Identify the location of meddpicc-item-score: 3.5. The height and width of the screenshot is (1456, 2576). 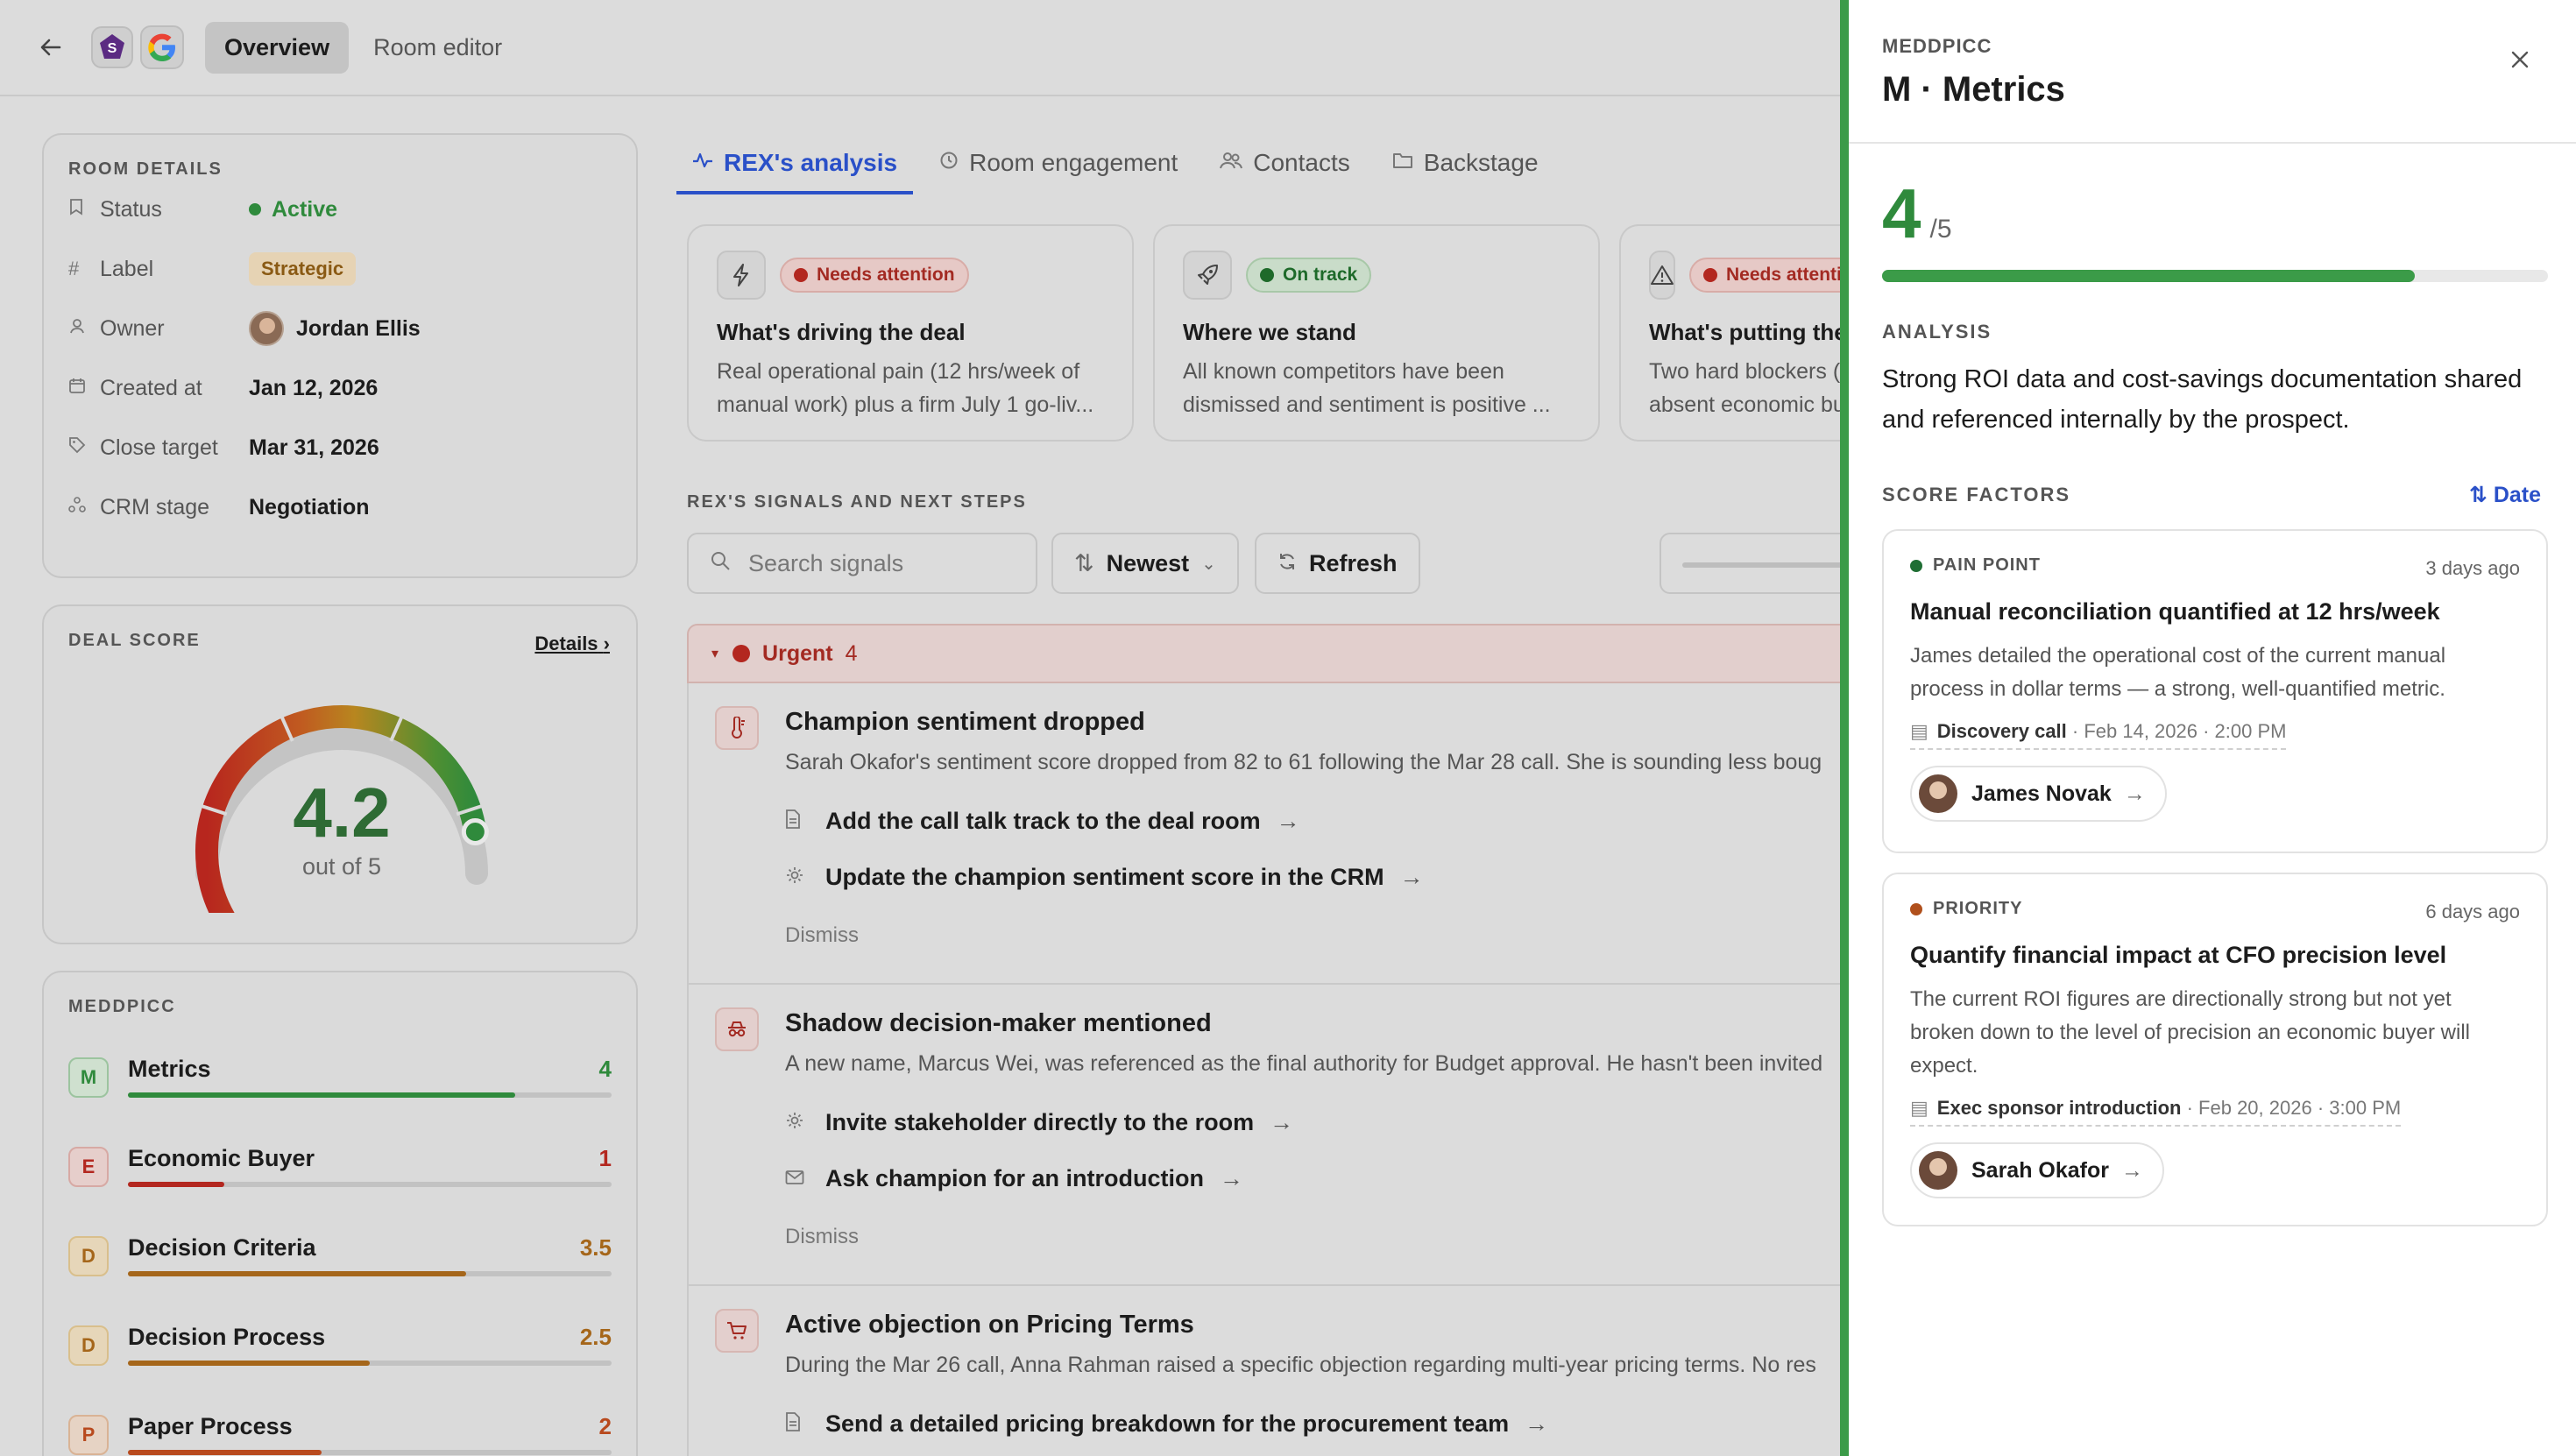
(595, 1247).